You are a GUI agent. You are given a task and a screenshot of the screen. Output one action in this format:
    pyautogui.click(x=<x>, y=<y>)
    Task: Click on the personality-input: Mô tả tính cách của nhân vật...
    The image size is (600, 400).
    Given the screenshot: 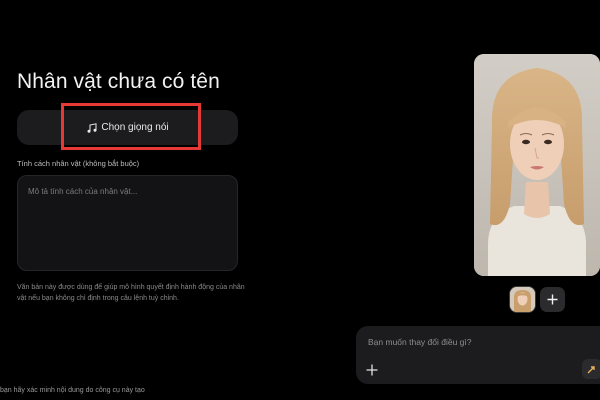 What is the action you would take?
    pyautogui.click(x=127, y=223)
    